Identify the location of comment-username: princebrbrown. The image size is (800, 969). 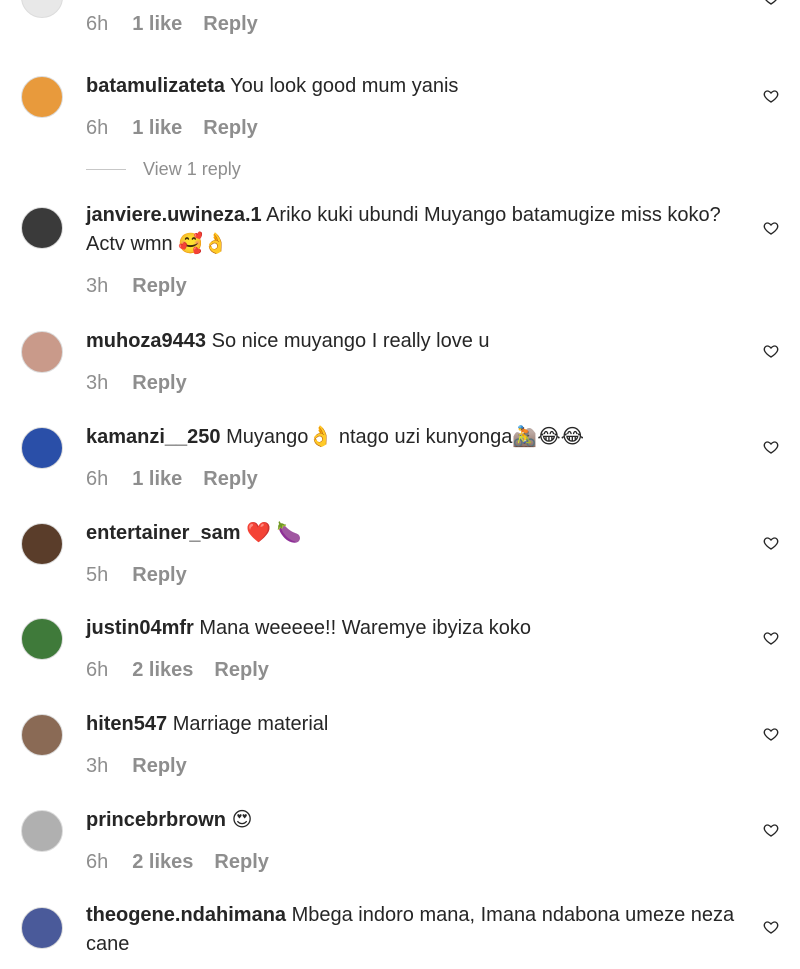
(156, 820).